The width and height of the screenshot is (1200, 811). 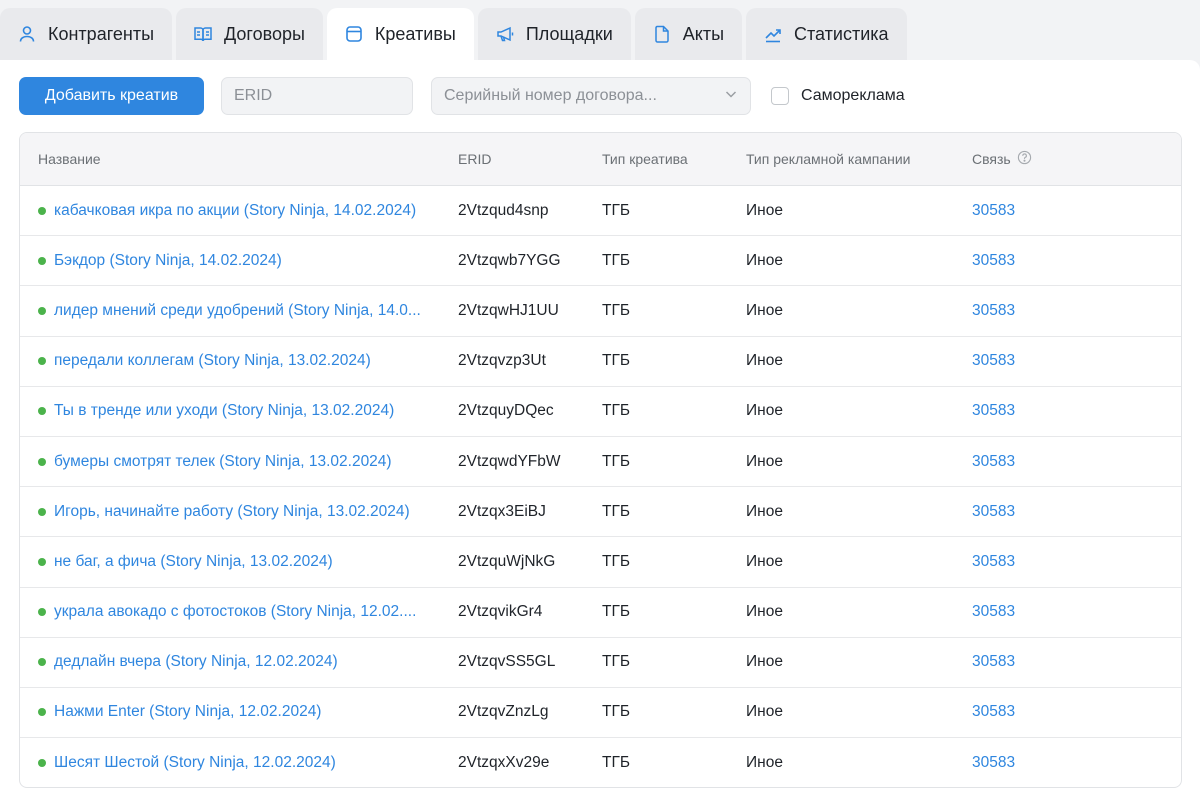 I want to click on tab-statistics: Статистика, so click(x=826, y=34).